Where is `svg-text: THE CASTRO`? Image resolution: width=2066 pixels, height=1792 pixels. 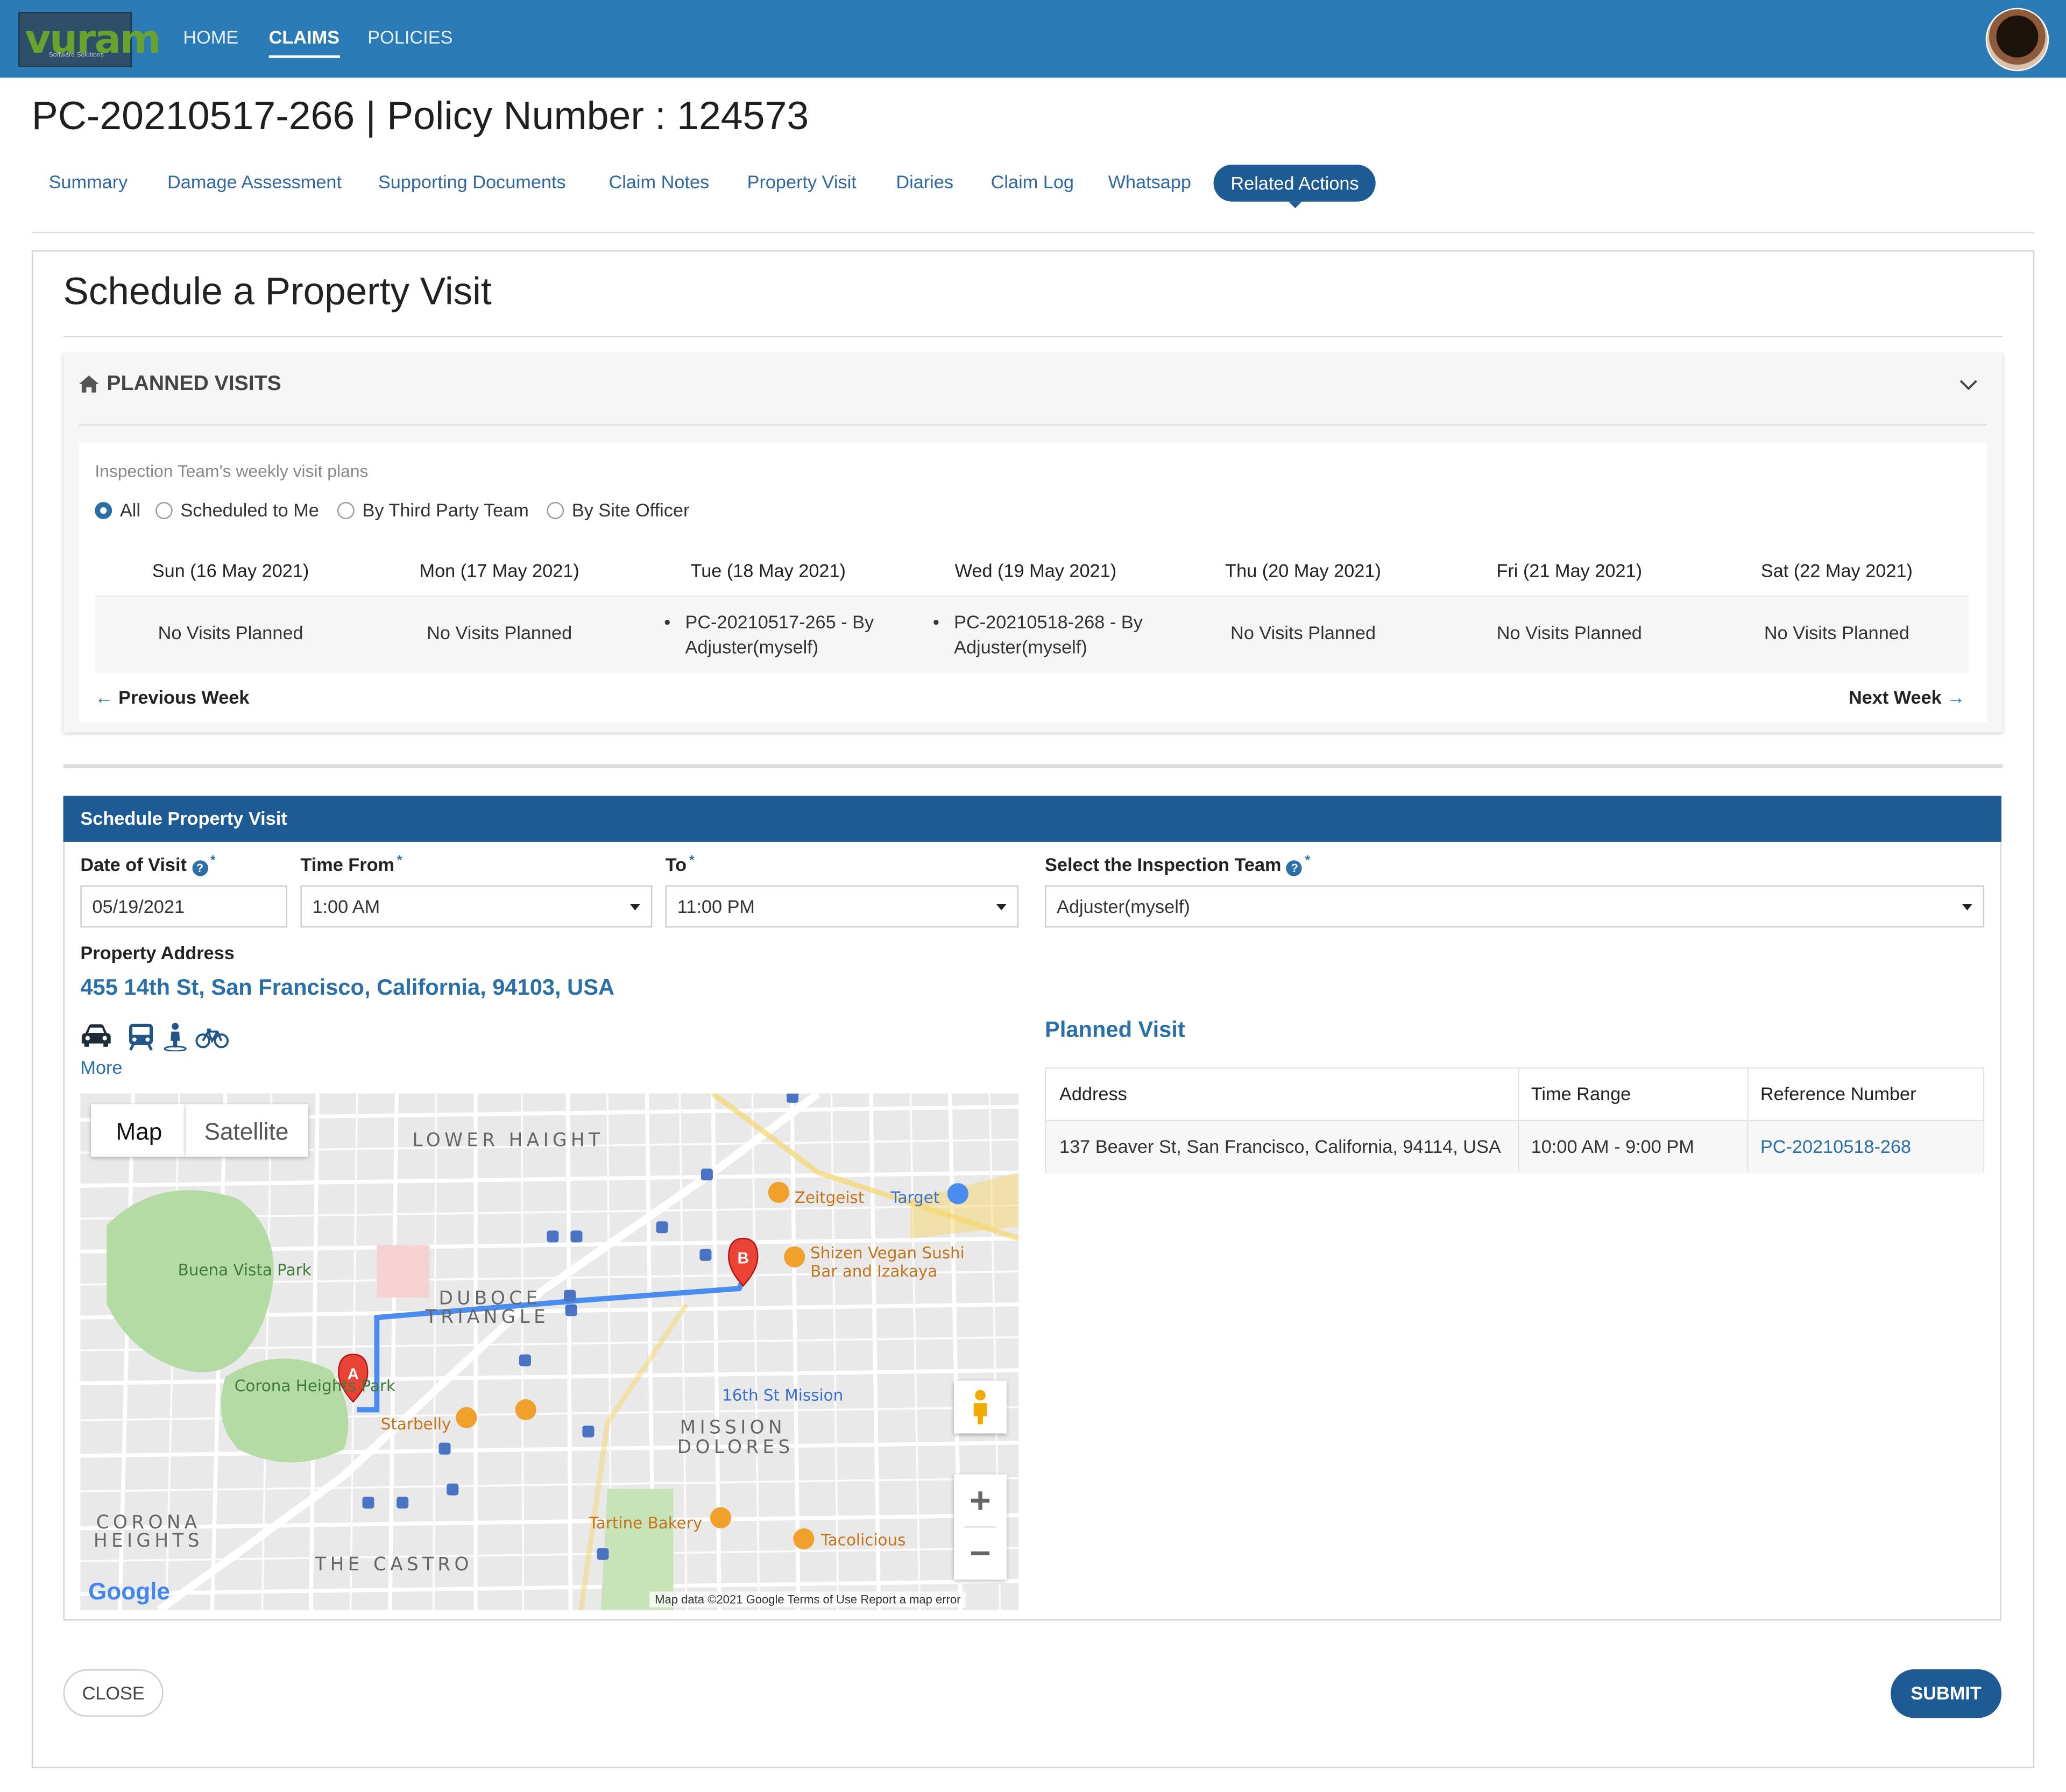
svg-text: THE CASTRO is located at coordinates (393, 1564).